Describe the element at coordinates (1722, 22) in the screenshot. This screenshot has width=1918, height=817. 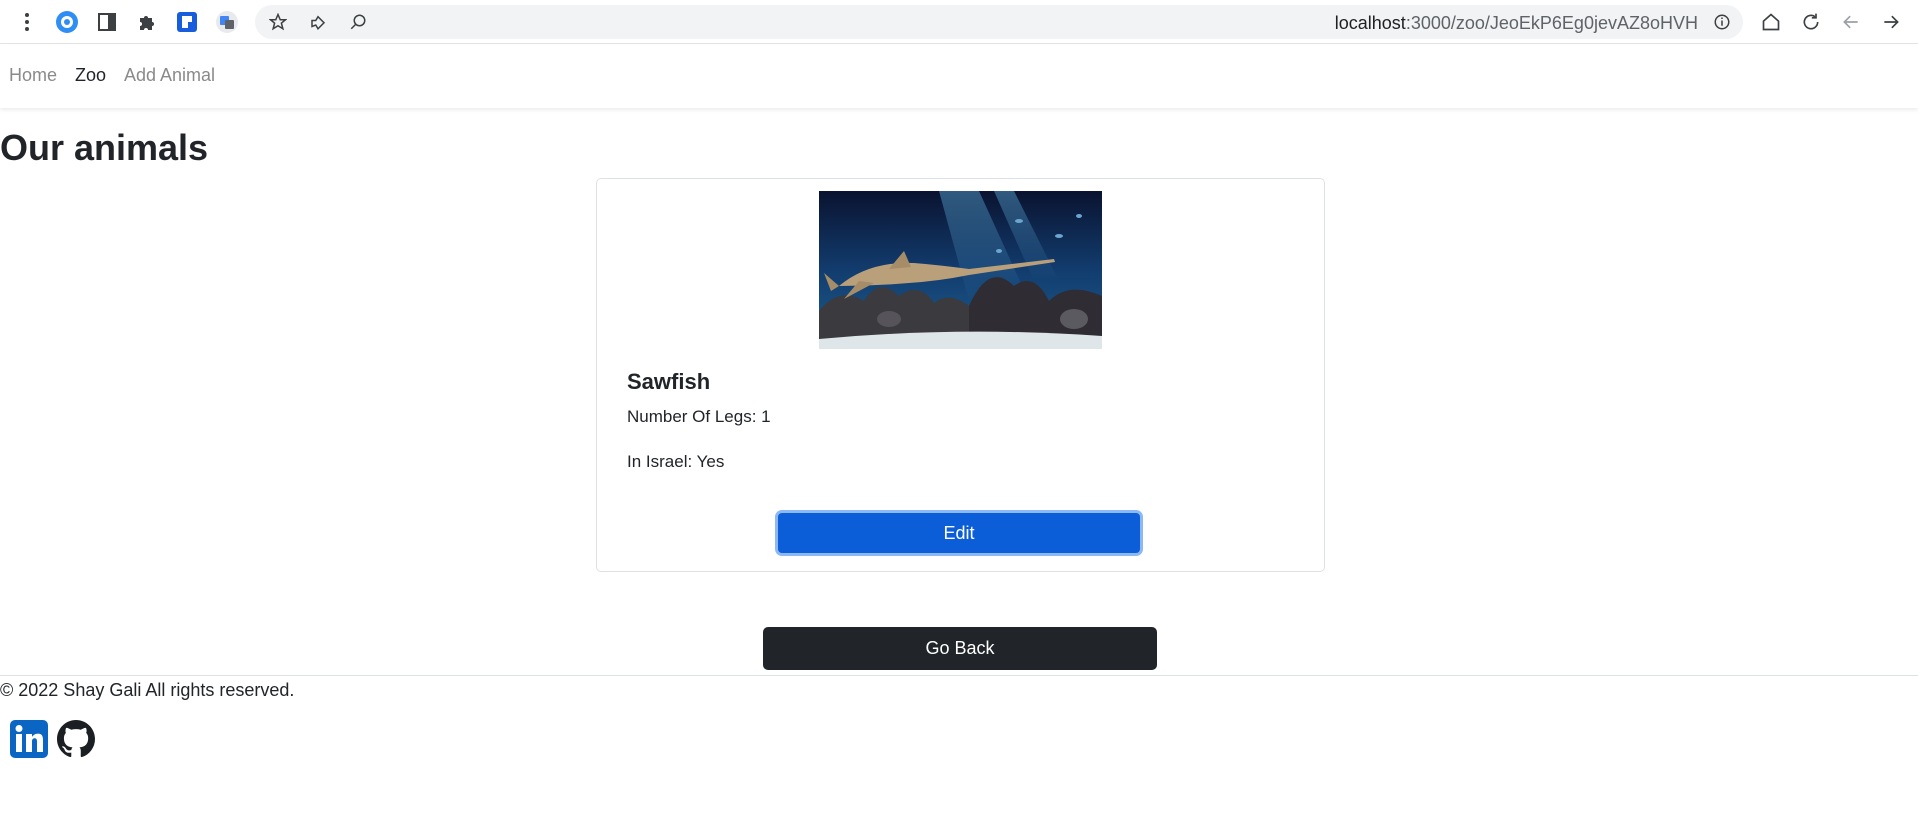
I see `site-info-icon` at that location.